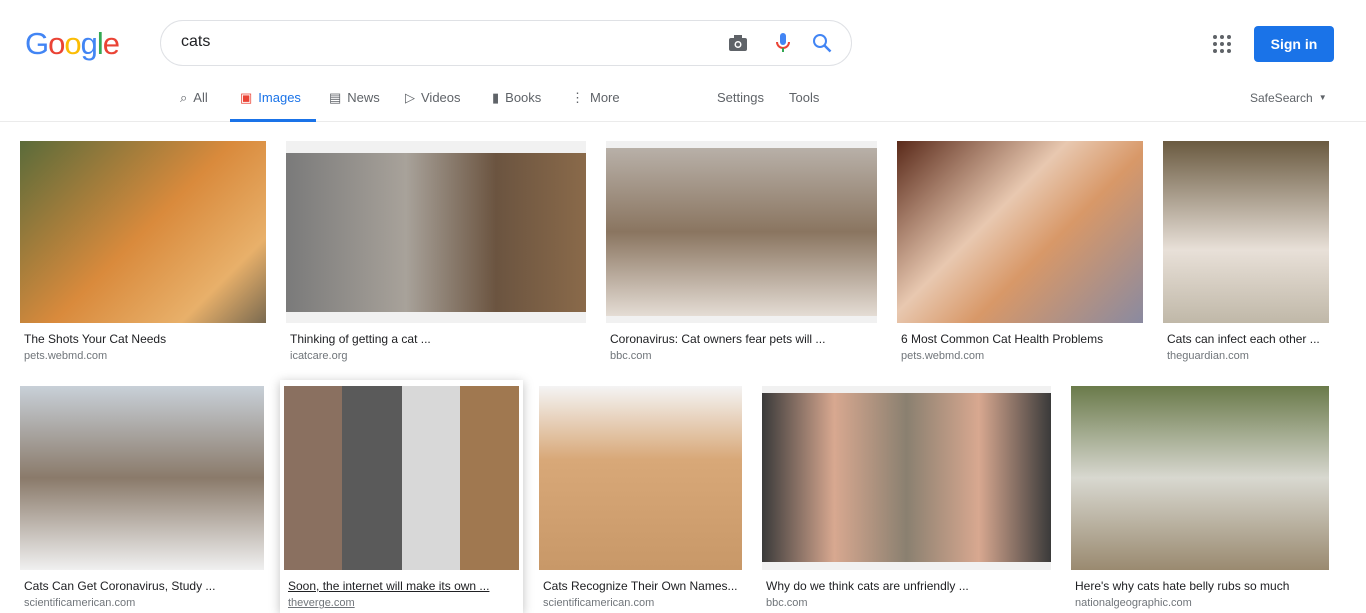  Describe the element at coordinates (441, 97) in the screenshot. I see `tab-label: Videos` at that location.